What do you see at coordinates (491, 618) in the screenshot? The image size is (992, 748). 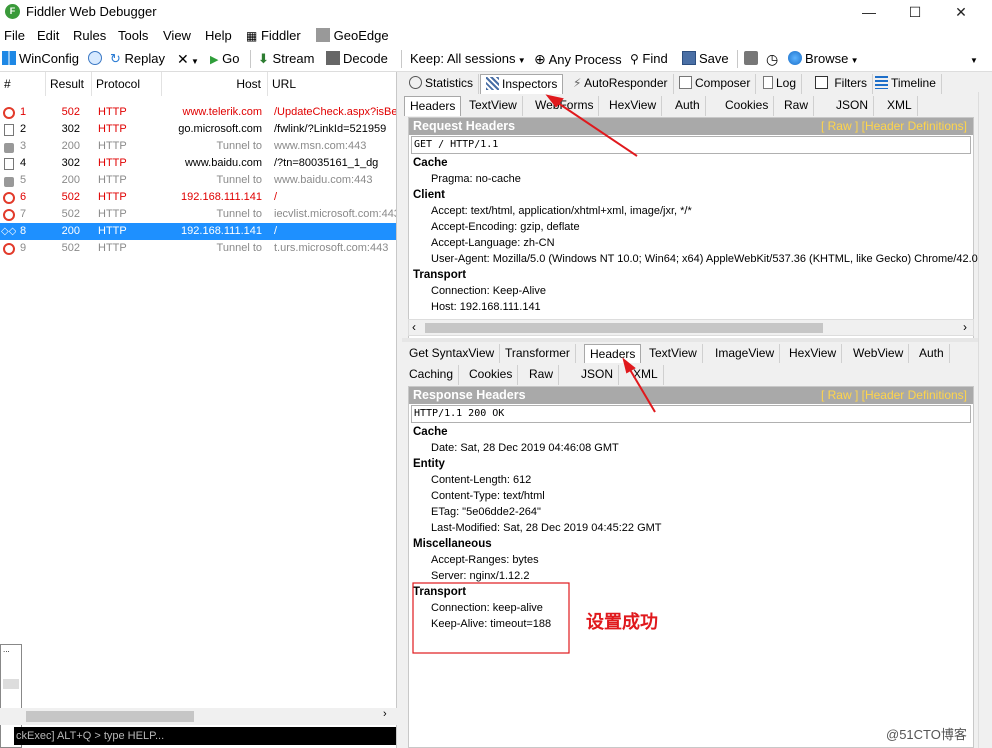 I see `annotation-highlight-box` at bounding box center [491, 618].